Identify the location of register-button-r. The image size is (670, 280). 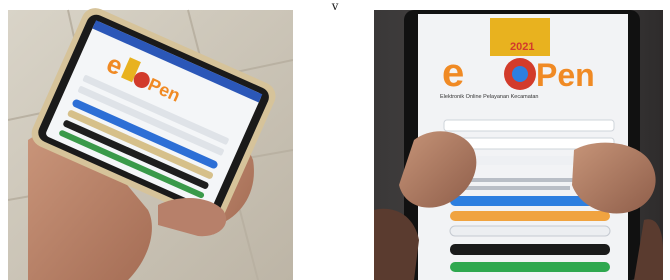
(530, 216).